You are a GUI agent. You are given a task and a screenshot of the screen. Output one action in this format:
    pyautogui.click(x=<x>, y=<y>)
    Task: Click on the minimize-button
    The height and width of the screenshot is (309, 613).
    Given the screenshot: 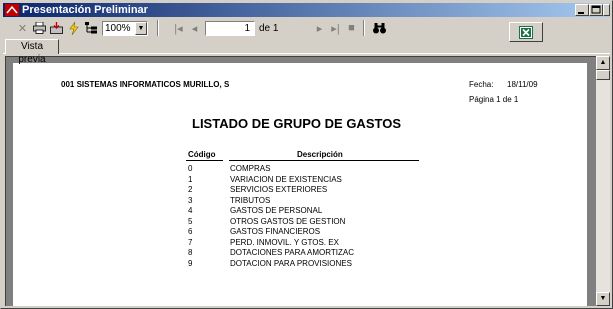 What is the action you would take?
    pyautogui.click(x=582, y=10)
    